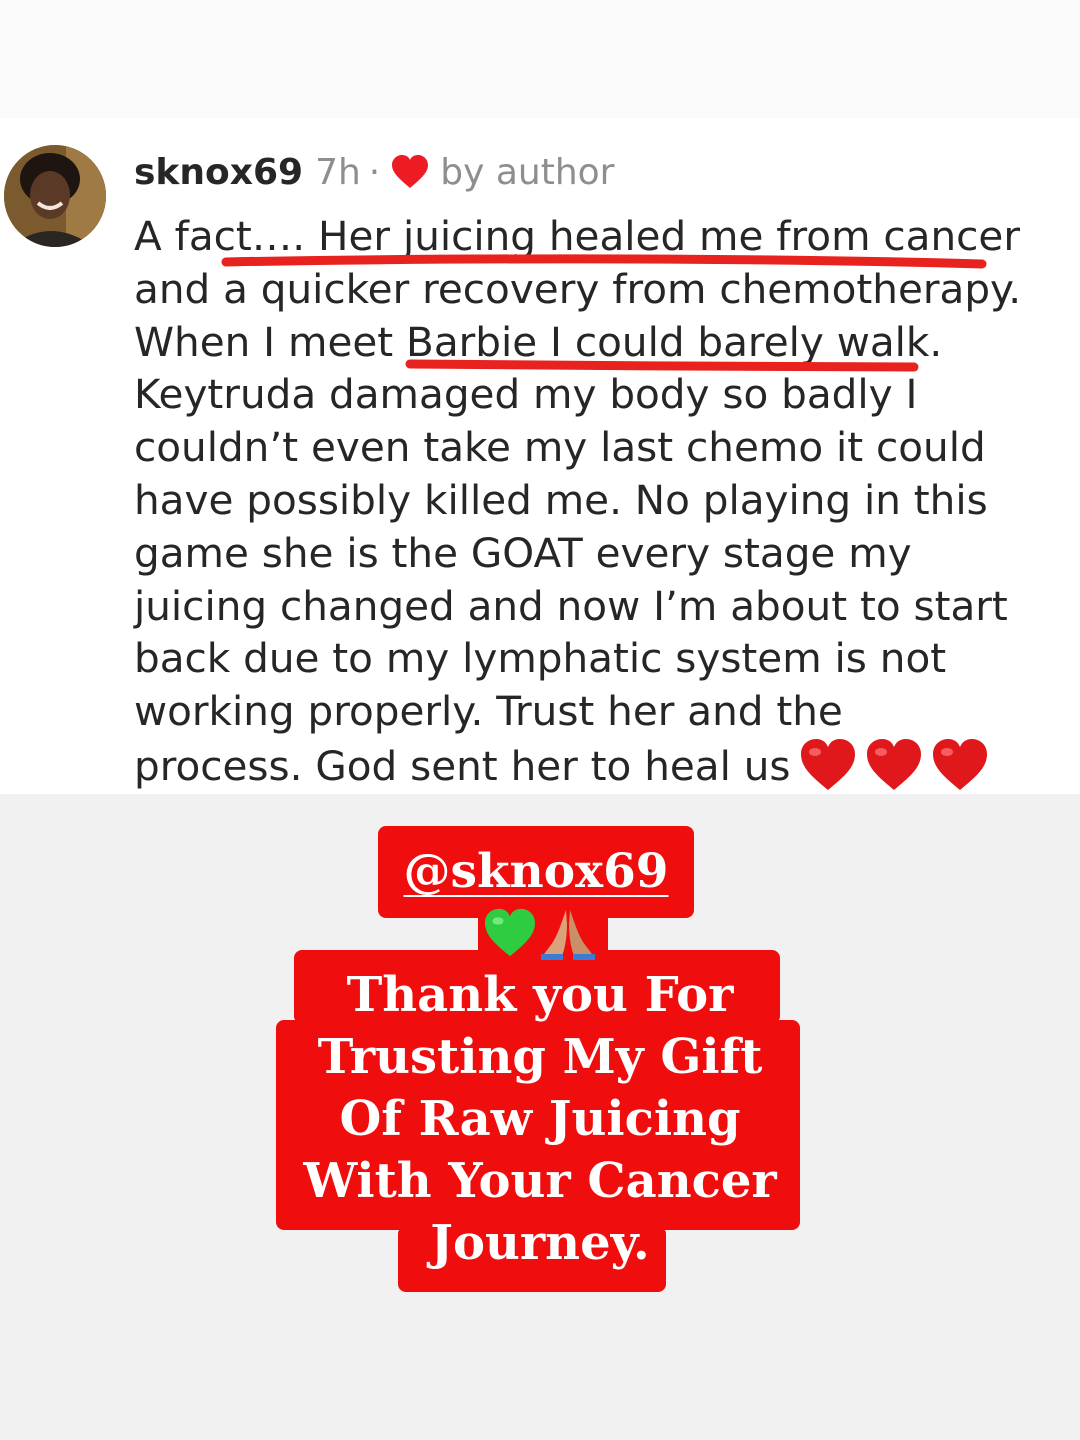  What do you see at coordinates (338, 172) in the screenshot?
I see `comment-time: 7h` at bounding box center [338, 172].